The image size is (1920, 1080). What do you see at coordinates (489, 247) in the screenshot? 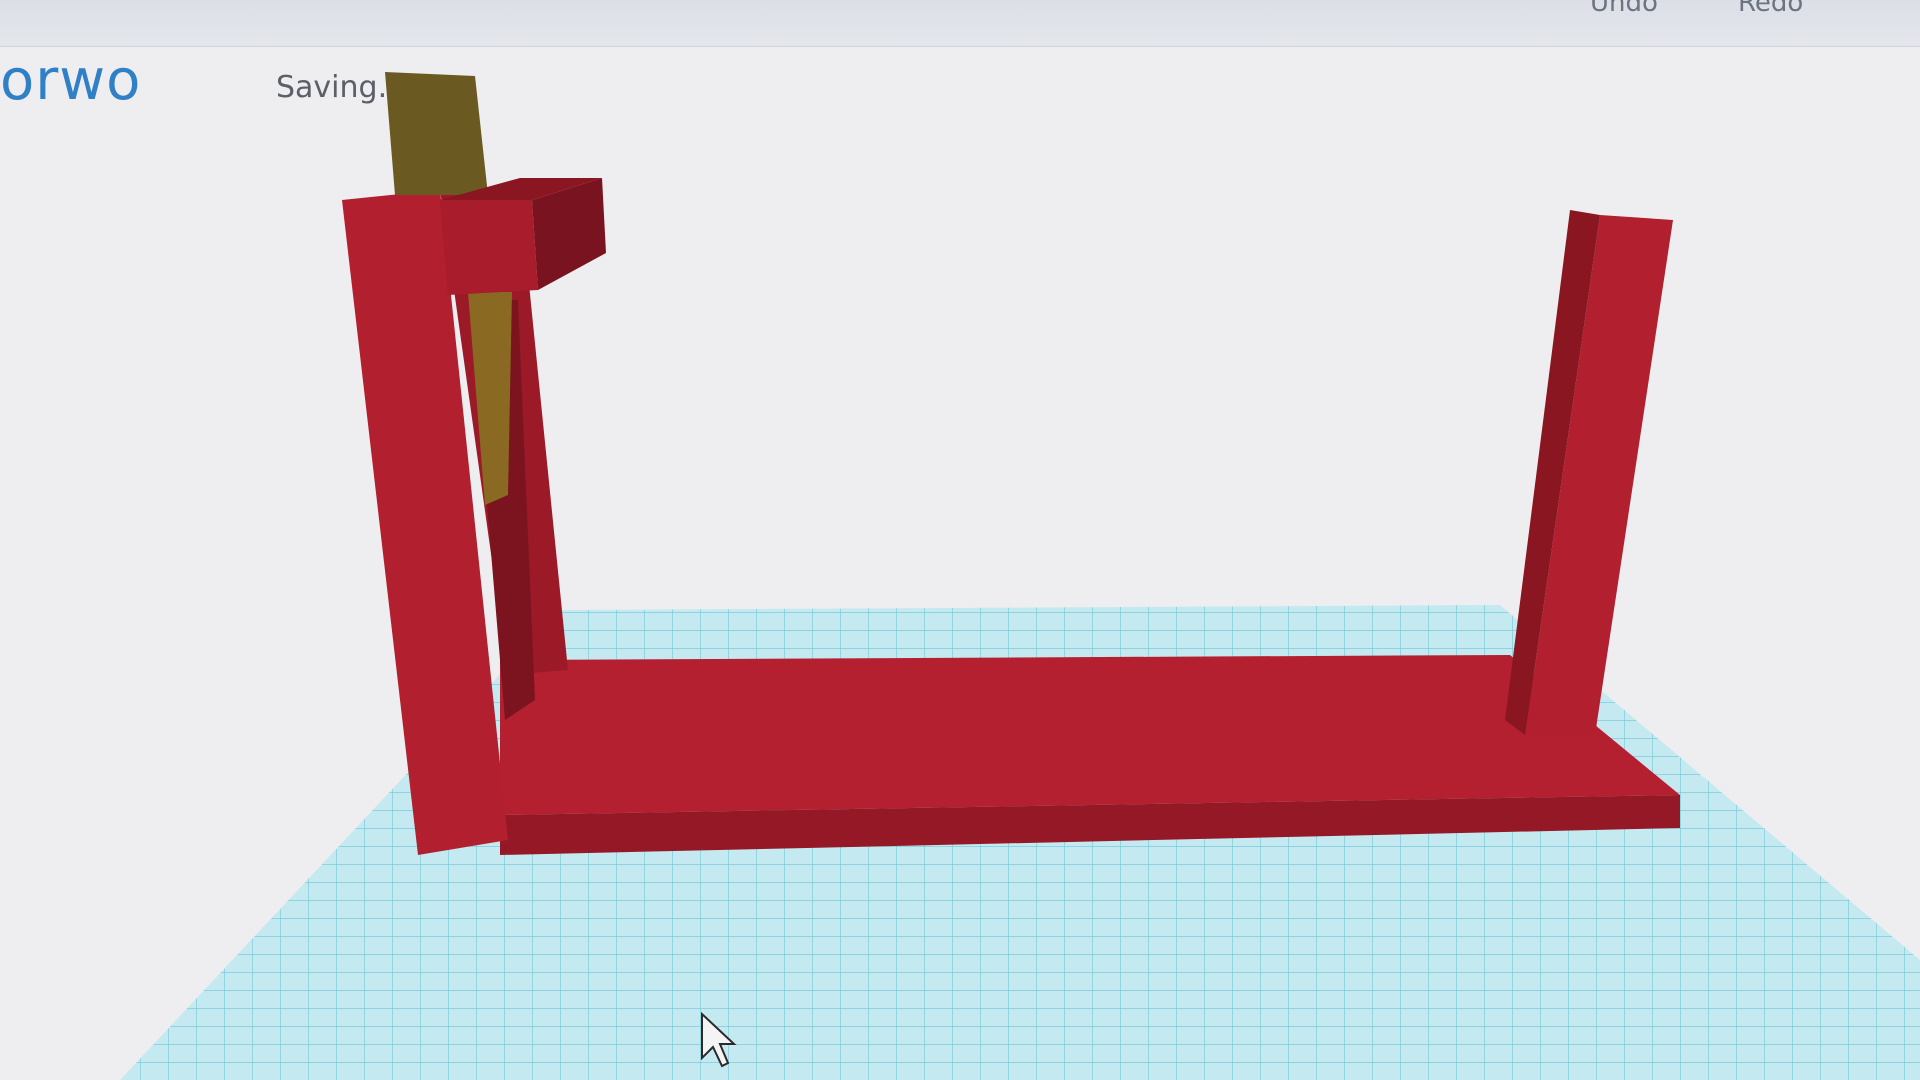
I see `top-block-front` at bounding box center [489, 247].